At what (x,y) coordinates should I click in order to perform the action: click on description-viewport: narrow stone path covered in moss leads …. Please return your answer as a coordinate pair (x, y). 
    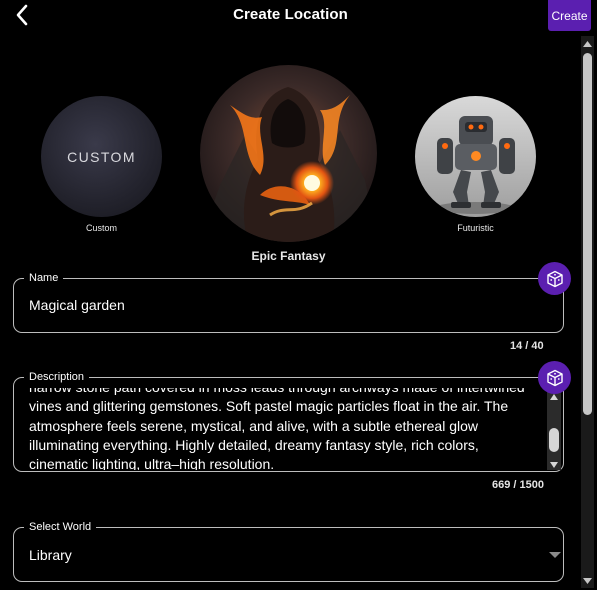
    Looking at the image, I should click on (274, 429).